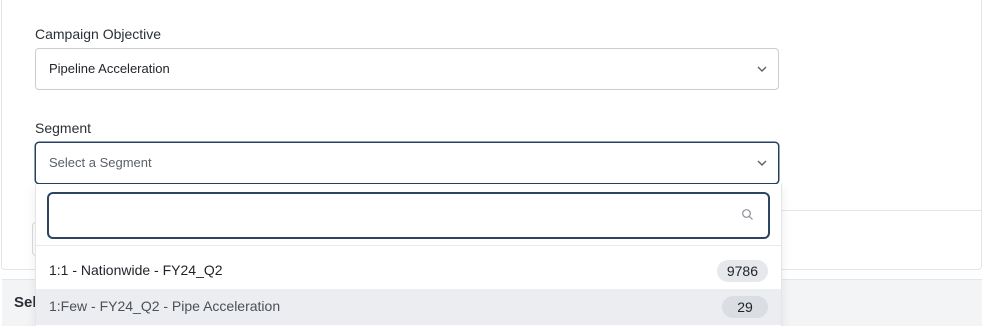 Image resolution: width=982 pixels, height=326 pixels. I want to click on segment-label: Segment, so click(63, 128).